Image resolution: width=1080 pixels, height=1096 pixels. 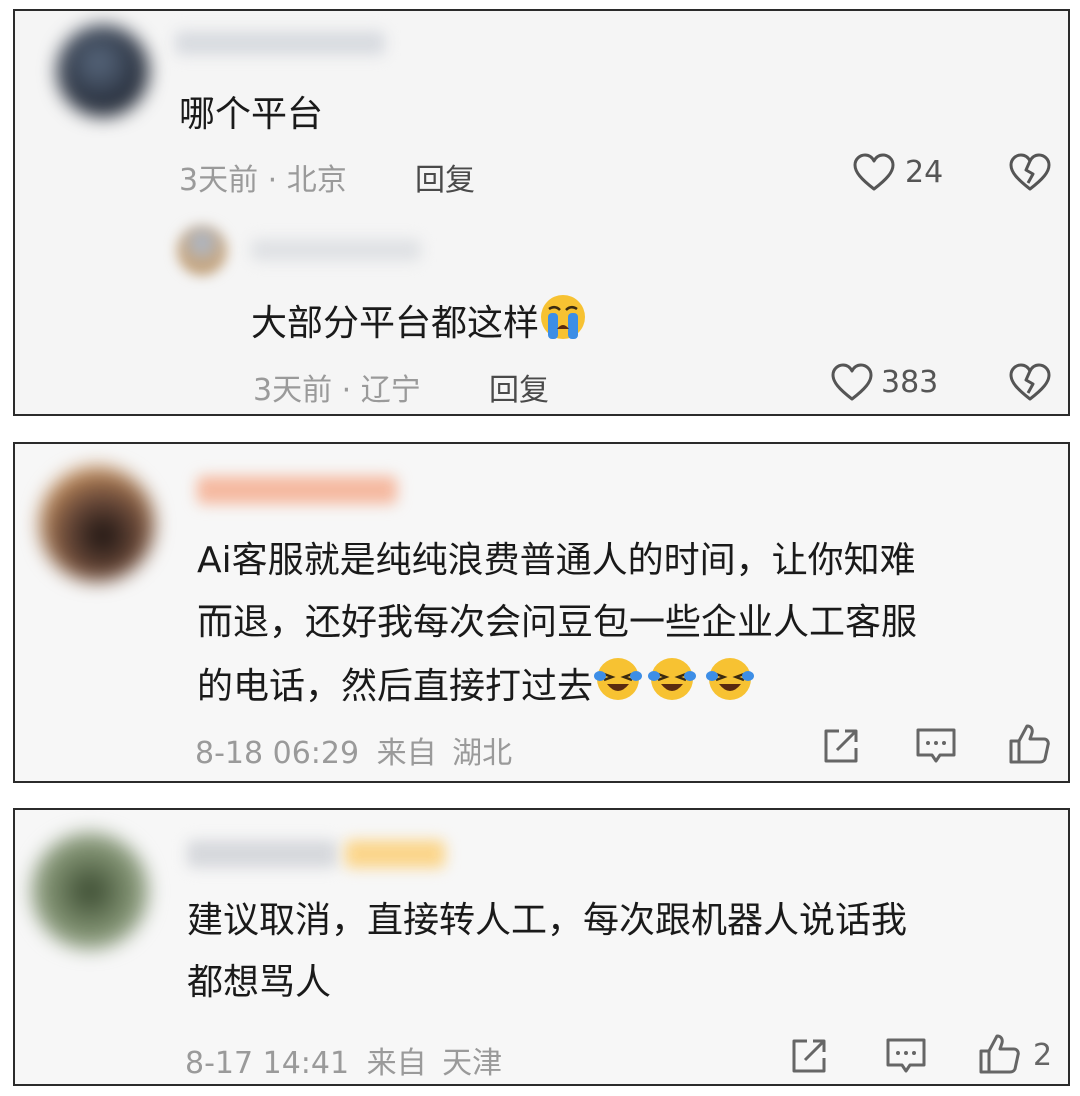 I want to click on reply-text: 大部分平台都这样, so click(x=419, y=319).